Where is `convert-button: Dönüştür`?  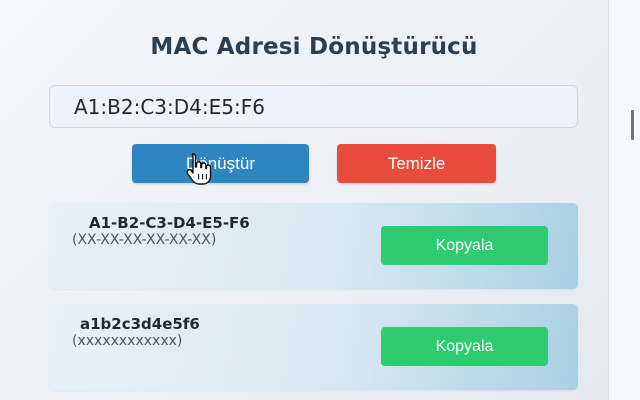
convert-button: Dönüştür is located at coordinates (220, 163).